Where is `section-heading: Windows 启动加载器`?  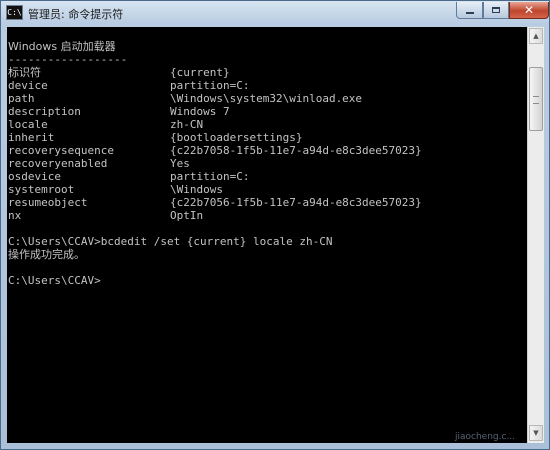
section-heading: Windows 启动加载器 is located at coordinates (62, 46).